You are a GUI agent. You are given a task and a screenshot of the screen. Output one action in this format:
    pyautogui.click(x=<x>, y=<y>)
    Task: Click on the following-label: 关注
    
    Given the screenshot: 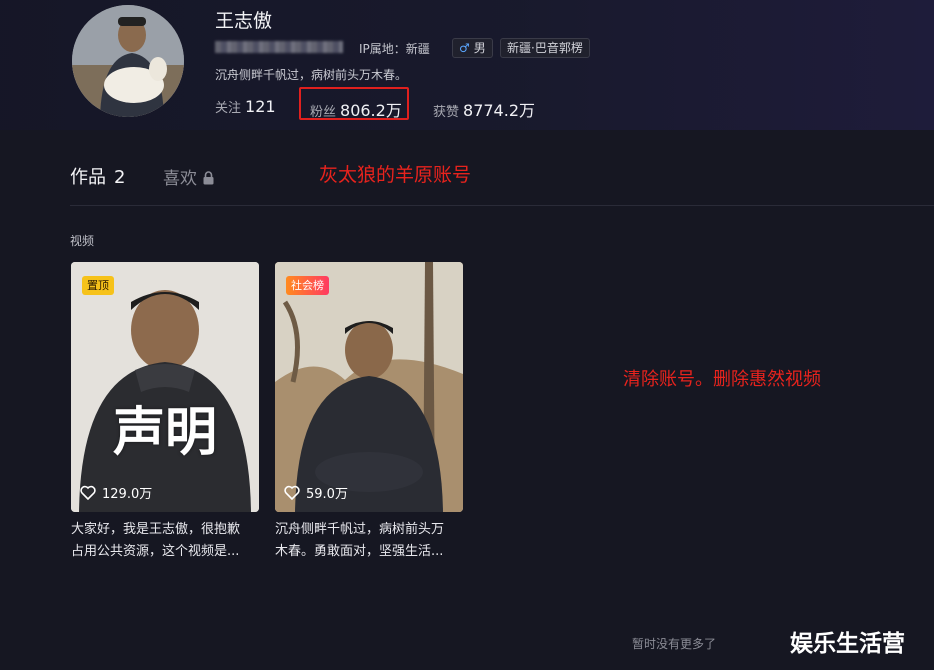 What is the action you would take?
    pyautogui.click(x=228, y=108)
    